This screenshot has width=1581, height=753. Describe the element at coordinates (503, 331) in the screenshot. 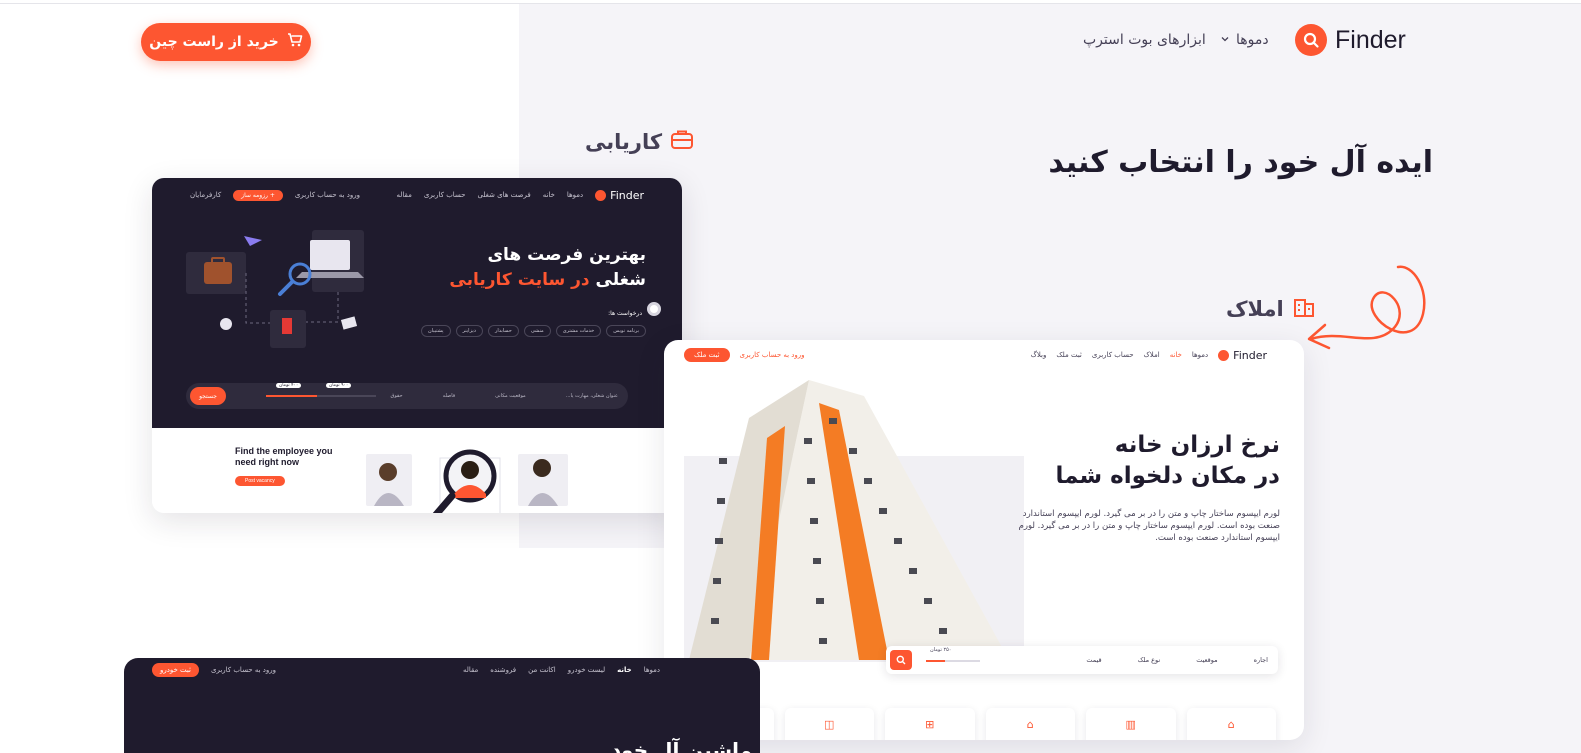

I see `job-chip: حسابدار` at that location.